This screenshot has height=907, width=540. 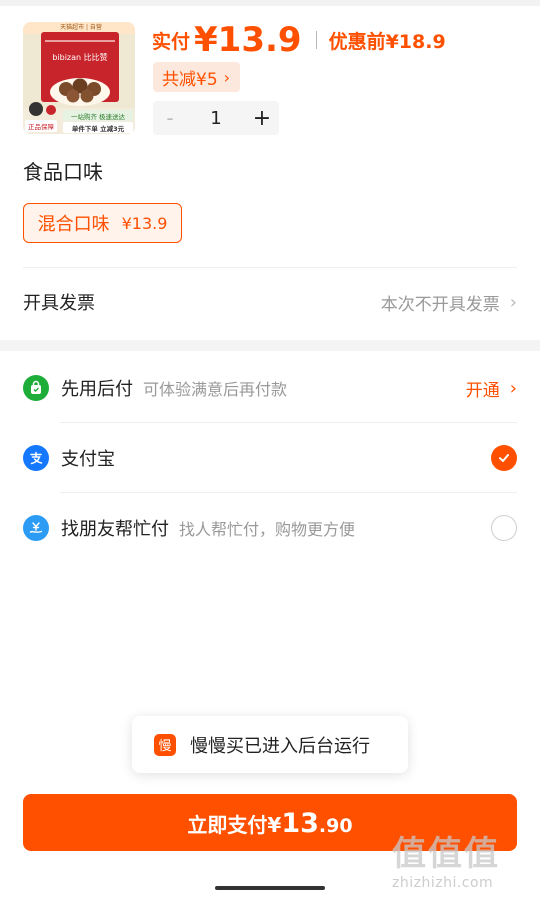 What do you see at coordinates (482, 390) in the screenshot?
I see `activate-link-label: 开通` at bounding box center [482, 390].